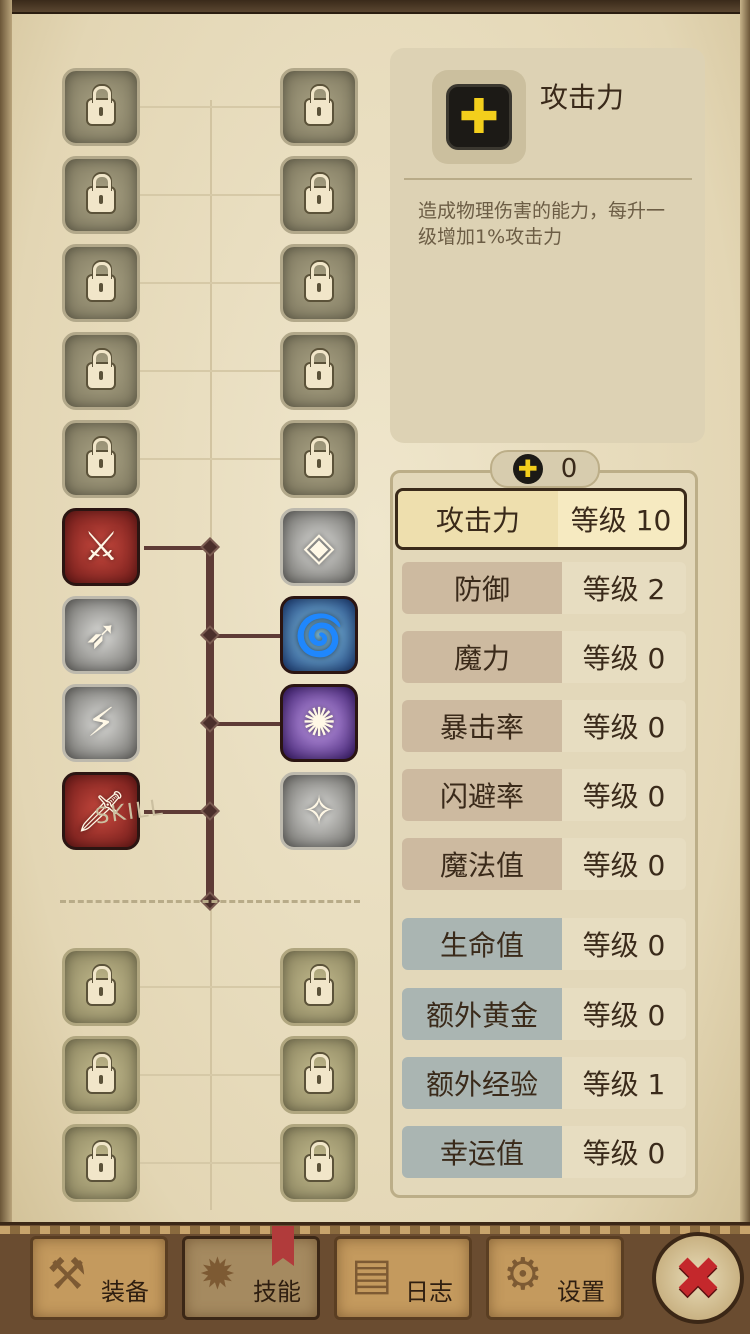 The image size is (750, 1334). What do you see at coordinates (482, 726) in the screenshot?
I see `stat-name: 暴击率` at bounding box center [482, 726].